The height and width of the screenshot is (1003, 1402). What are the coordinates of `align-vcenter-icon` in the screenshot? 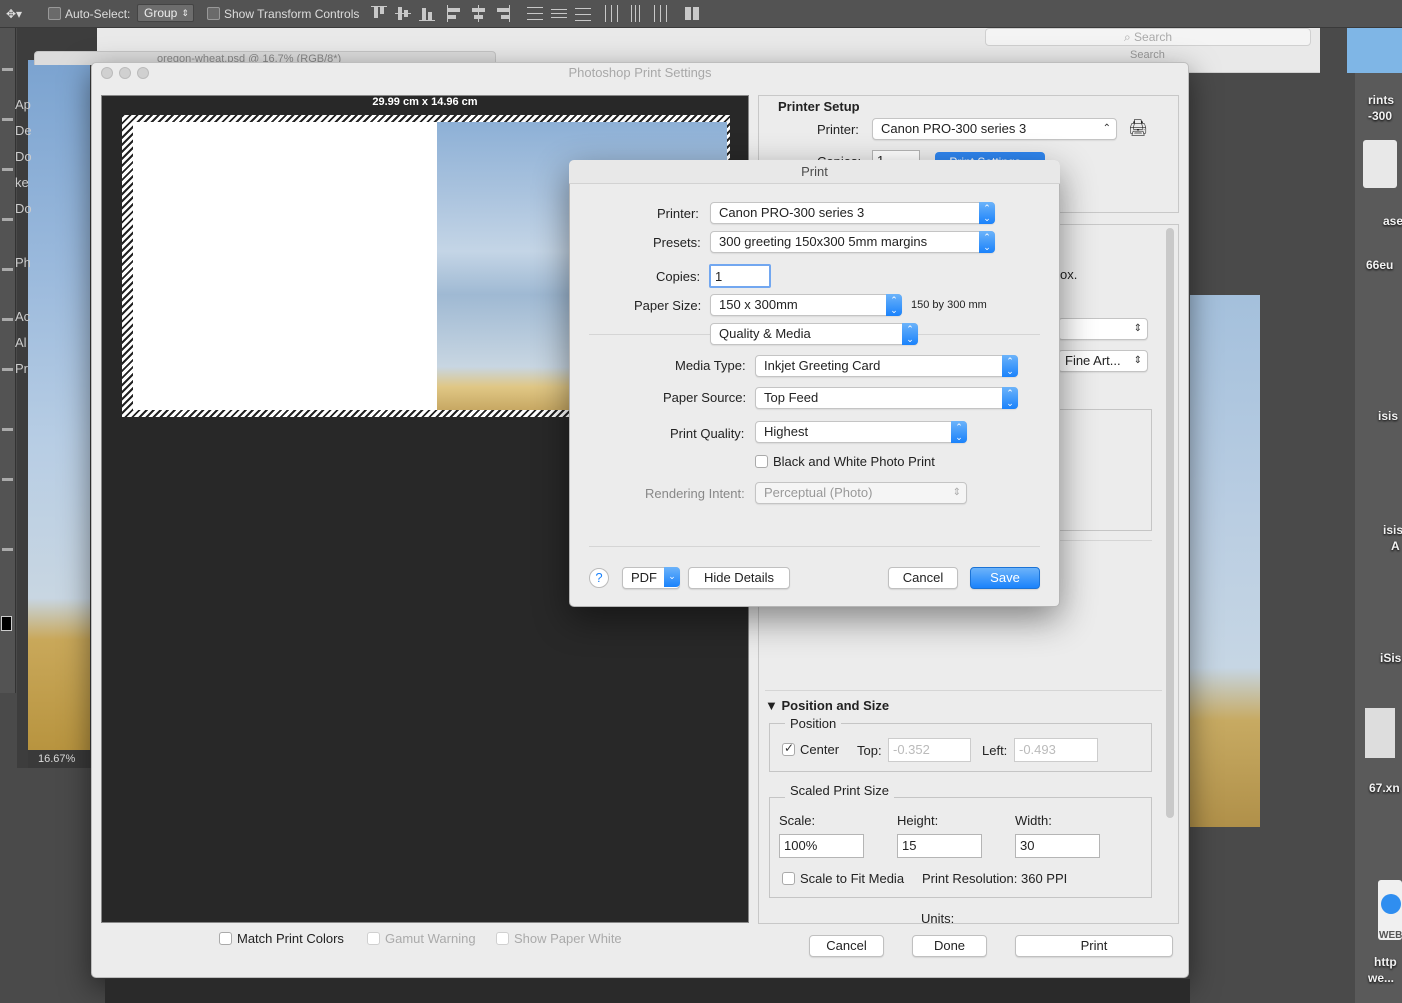 It's located at (403, 13).